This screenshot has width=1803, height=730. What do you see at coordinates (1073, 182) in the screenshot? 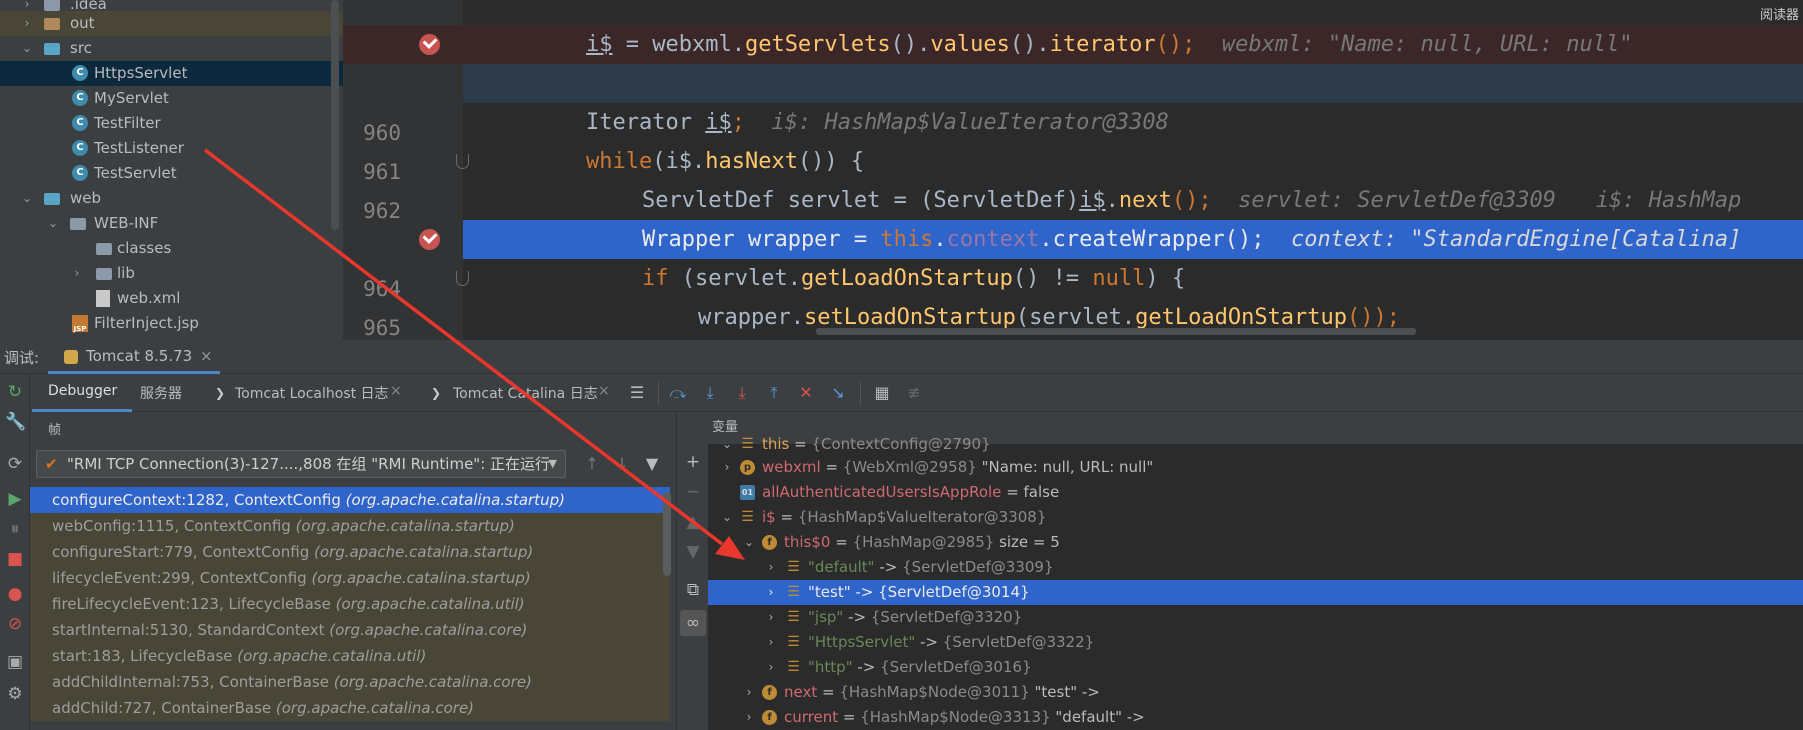
I see `code-line-962: 962 while(i$.hasNext()) {` at bounding box center [1073, 182].